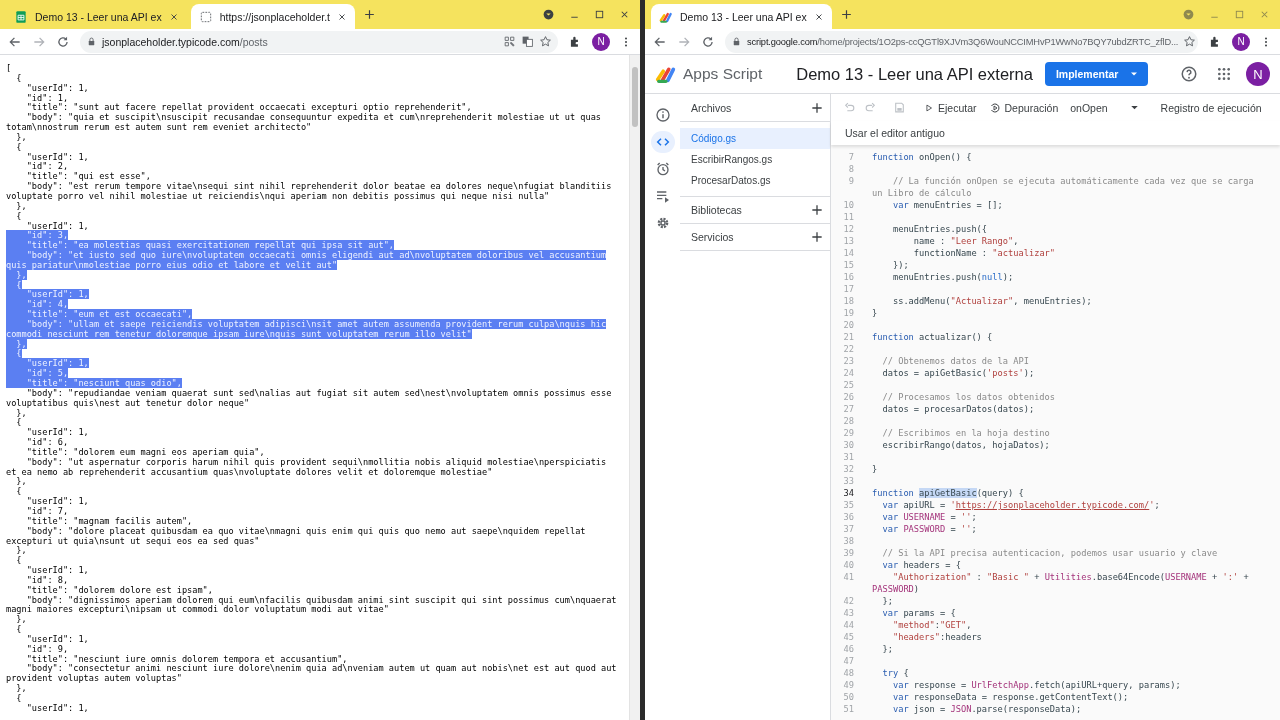  Describe the element at coordinates (755, 138) in the screenshot. I see `file-item: Código.gs` at that location.